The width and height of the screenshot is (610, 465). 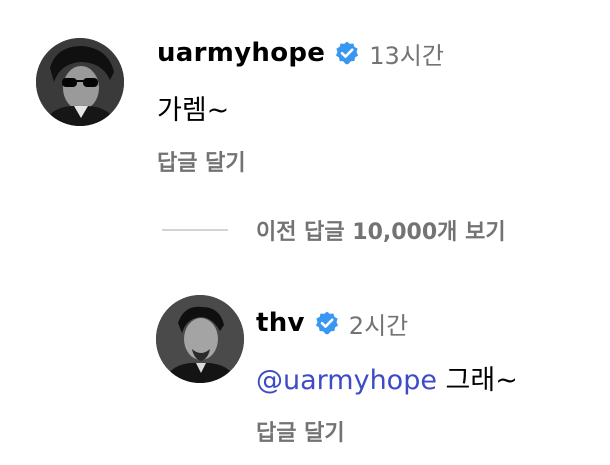 What do you see at coordinates (406, 55) in the screenshot?
I see `timestamp: 13시간` at bounding box center [406, 55].